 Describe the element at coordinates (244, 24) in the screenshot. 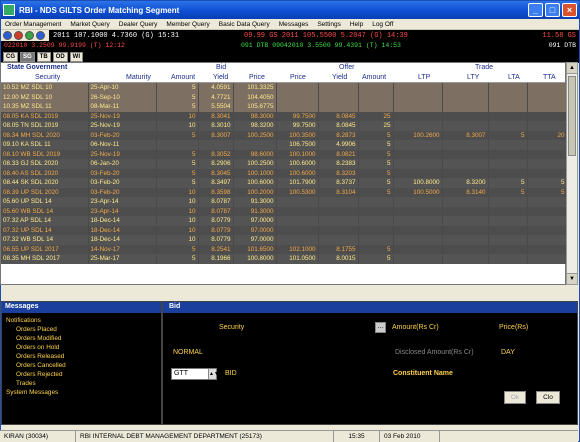

I see `menu-basic-data-query: Basic Data Query` at that location.